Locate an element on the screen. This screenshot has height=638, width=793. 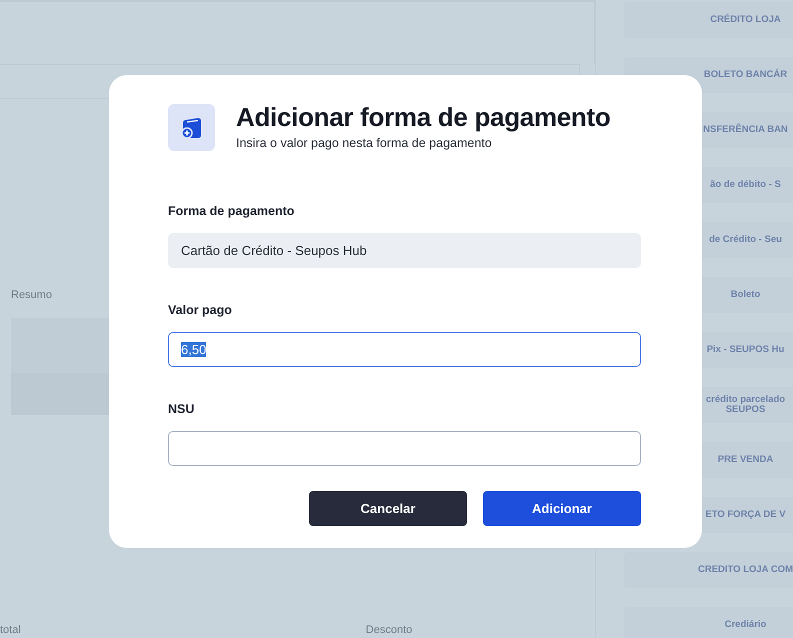
field-label: Forma de pagamento is located at coordinates (232, 211).